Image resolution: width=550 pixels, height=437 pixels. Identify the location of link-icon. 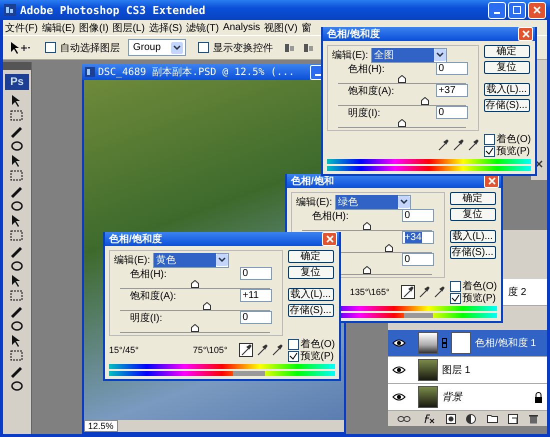
(404, 418).